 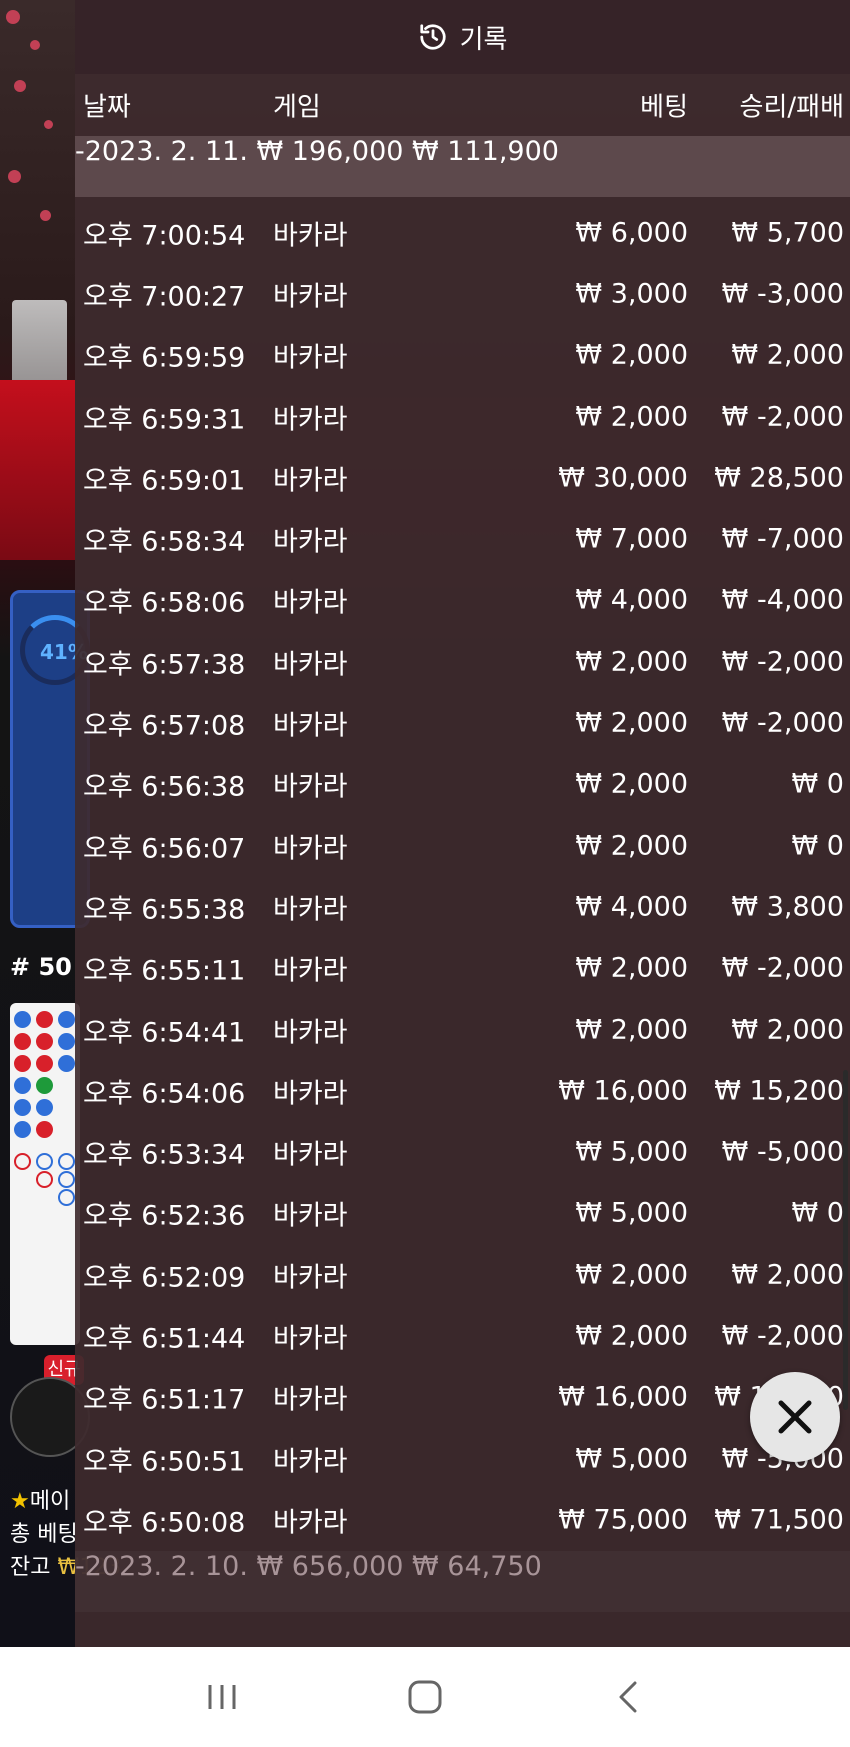 I want to click on back-icon, so click(x=628, y=1697).